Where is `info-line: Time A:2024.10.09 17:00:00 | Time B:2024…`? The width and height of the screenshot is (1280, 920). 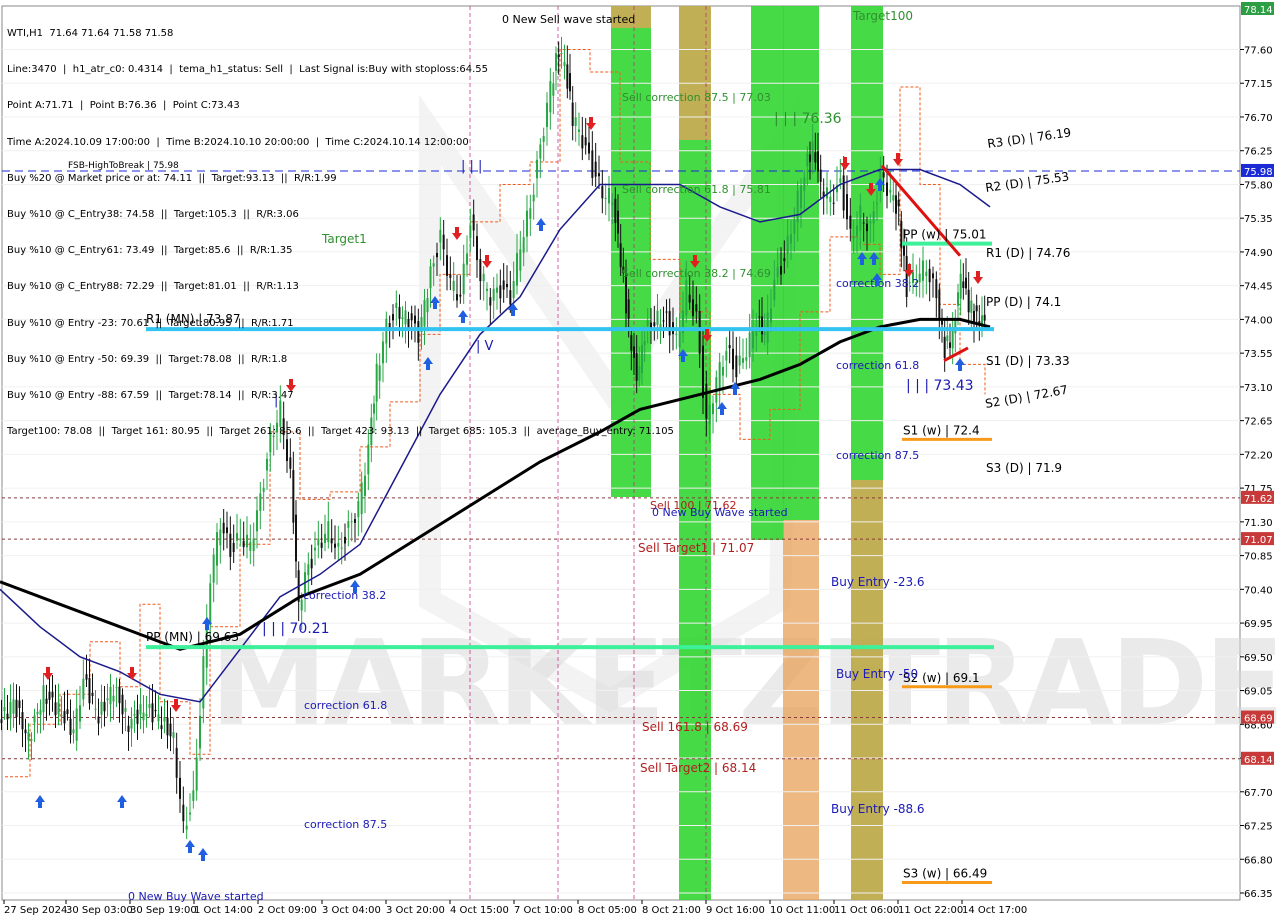 info-line: Time A:2024.10.09 17:00:00 | Time B:2024… is located at coordinates (238, 142).